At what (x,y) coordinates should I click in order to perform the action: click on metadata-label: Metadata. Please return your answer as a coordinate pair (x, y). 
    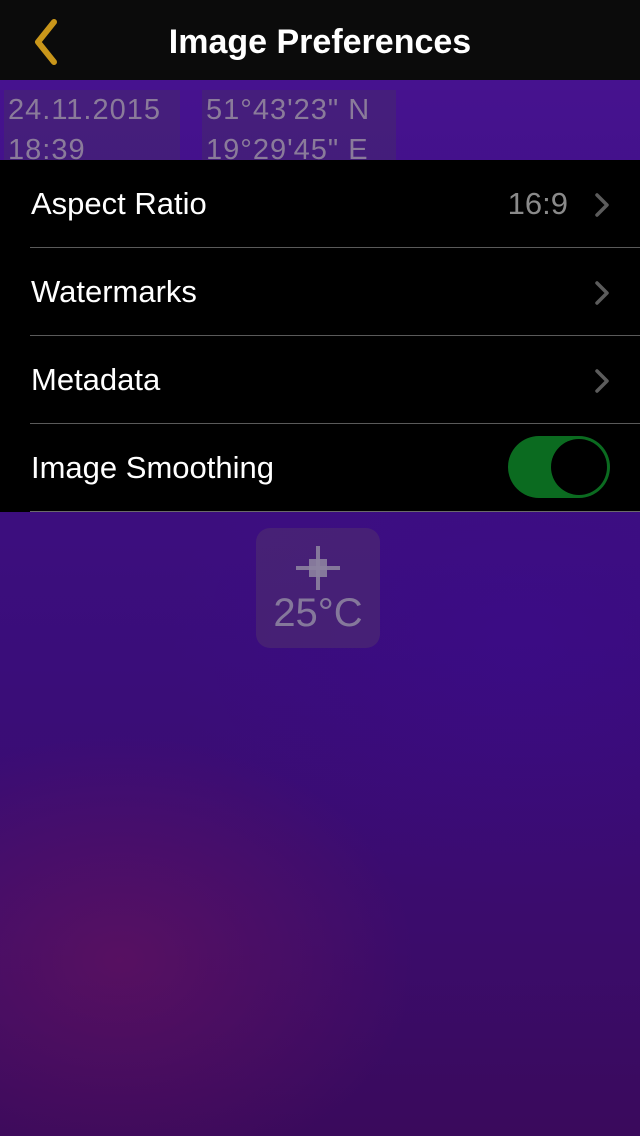
    Looking at the image, I should click on (96, 379).